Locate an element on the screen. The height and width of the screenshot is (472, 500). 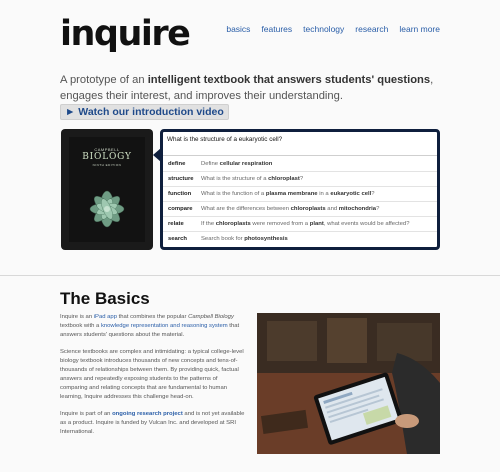
suggestion-command: compare is located at coordinates (180, 209).